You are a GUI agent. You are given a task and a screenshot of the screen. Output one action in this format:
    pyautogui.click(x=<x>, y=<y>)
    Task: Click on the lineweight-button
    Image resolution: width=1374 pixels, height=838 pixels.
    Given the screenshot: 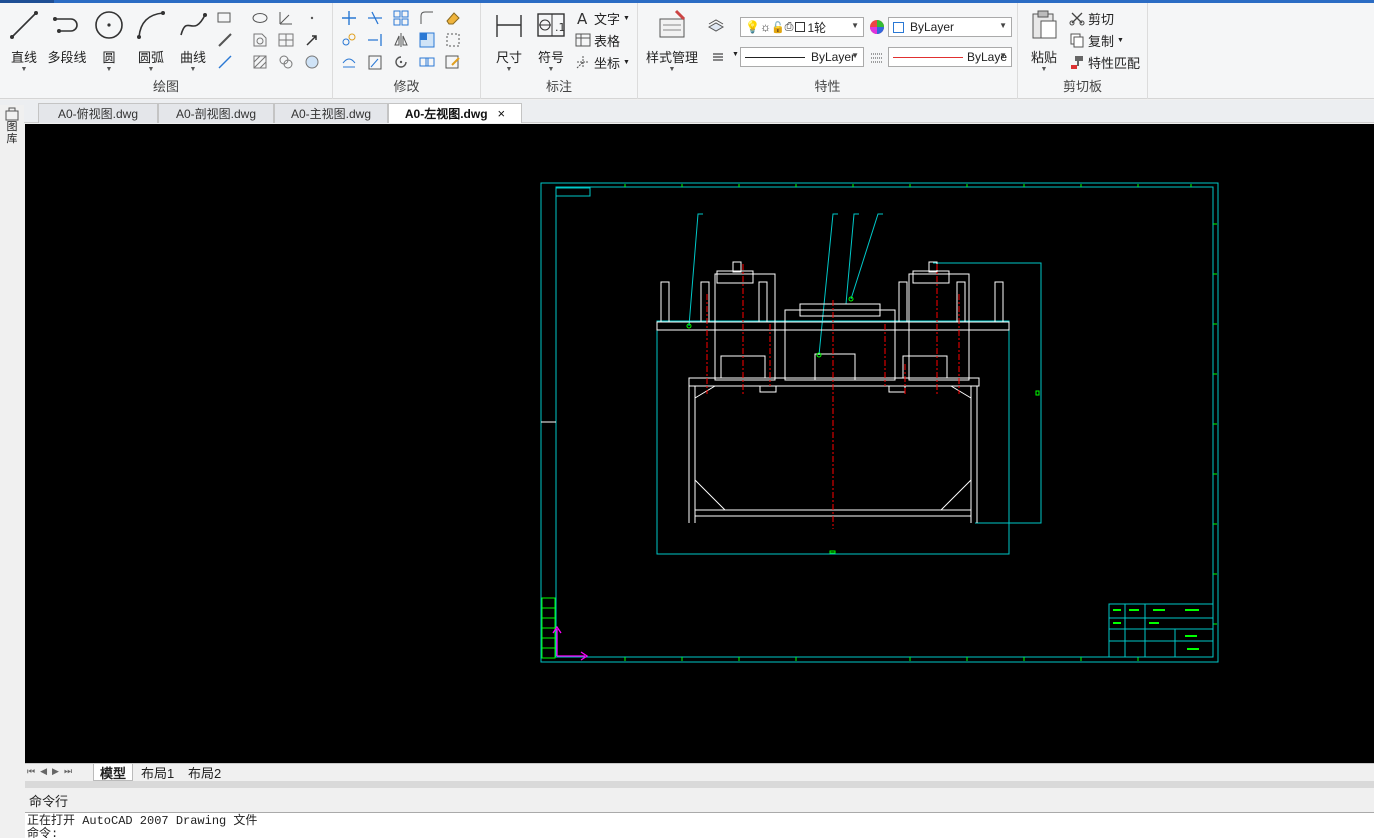 What is the action you would take?
    pyautogui.click(x=878, y=58)
    